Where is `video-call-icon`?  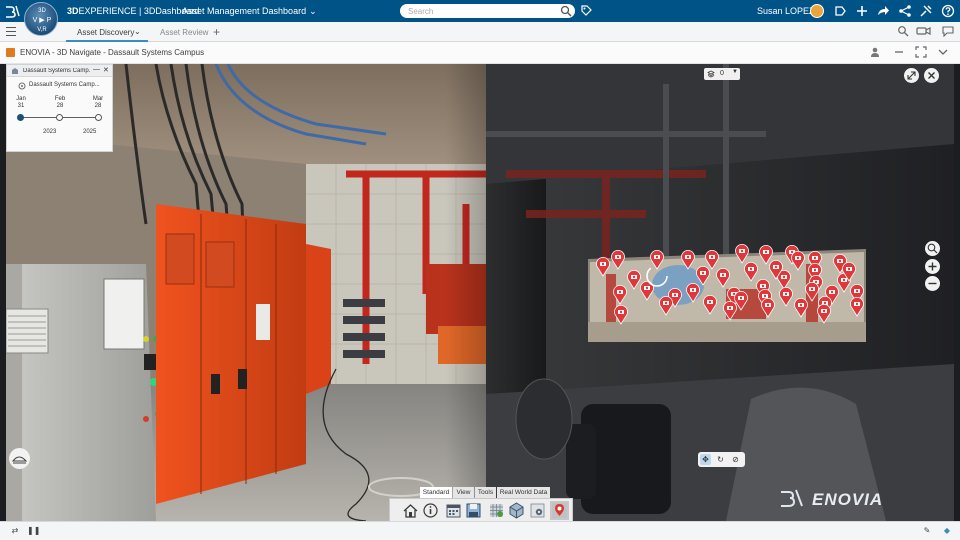 video-call-icon is located at coordinates (924, 32).